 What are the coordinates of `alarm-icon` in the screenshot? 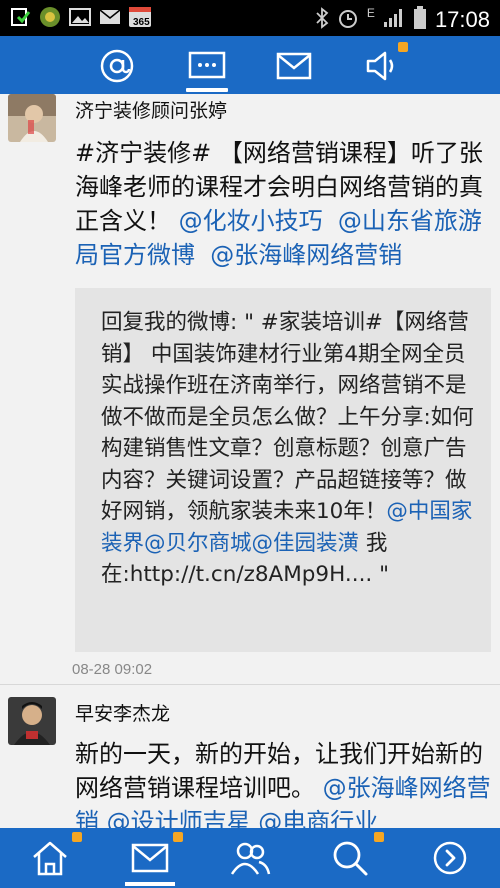 It's located at (348, 20).